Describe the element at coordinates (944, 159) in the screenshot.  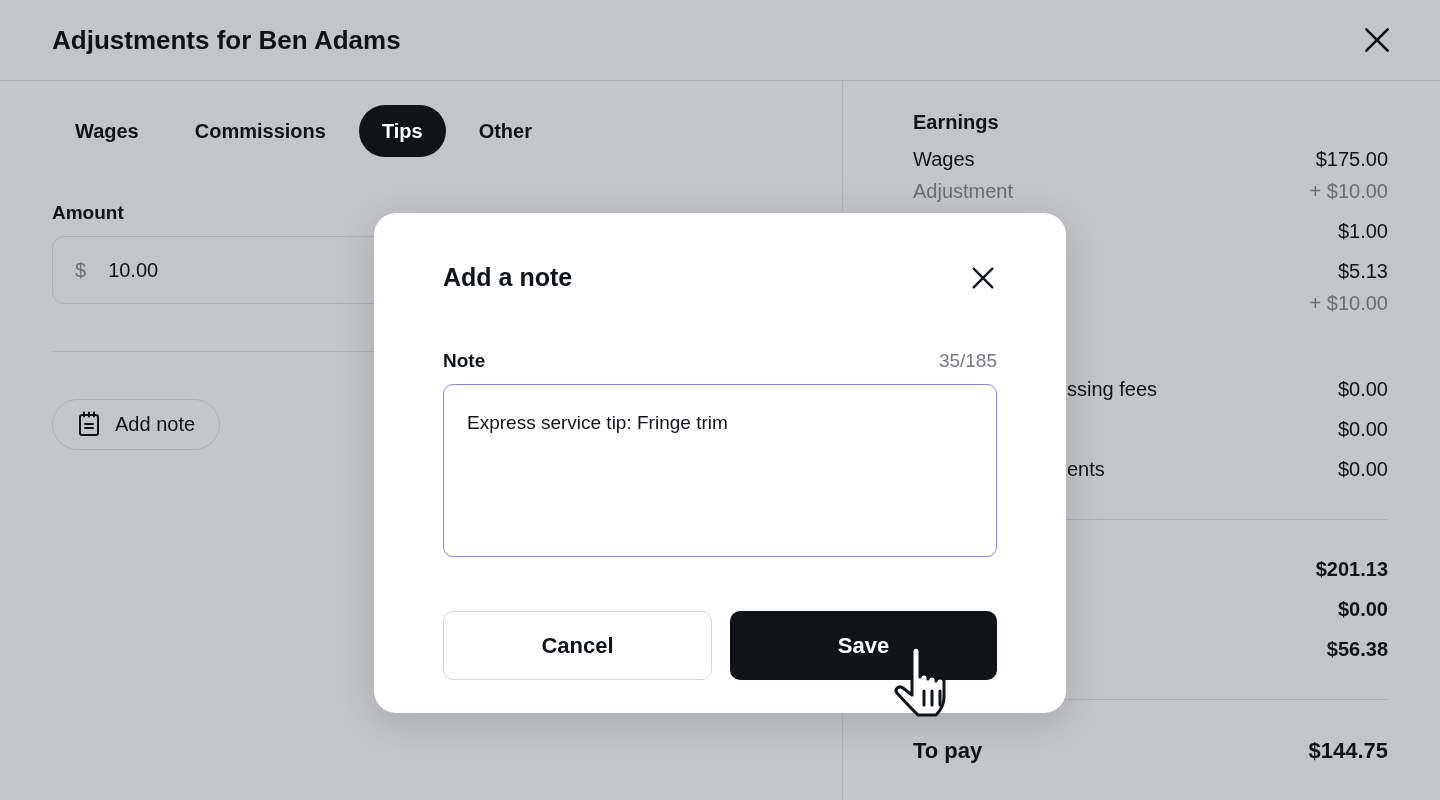
I see `summary-label: Wages` at that location.